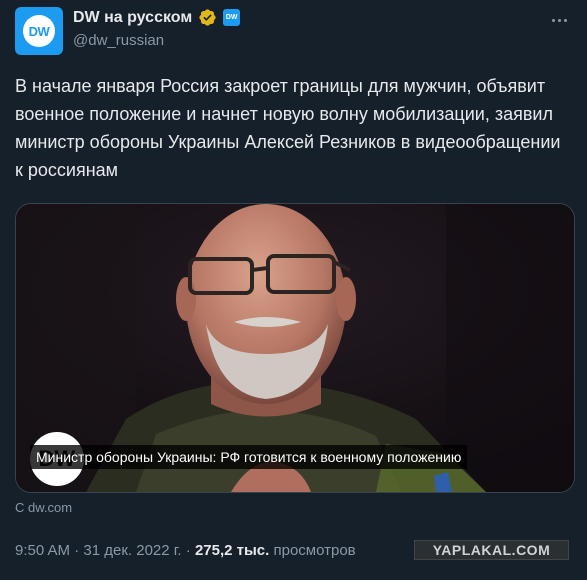  I want to click on views-count: 275,2 тыс., so click(232, 550).